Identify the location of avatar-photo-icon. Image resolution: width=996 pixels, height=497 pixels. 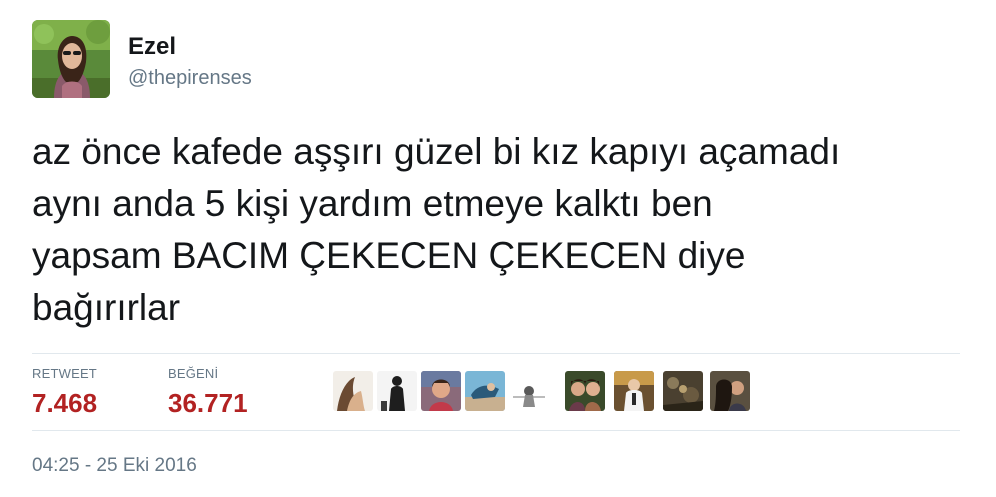
(71, 59).